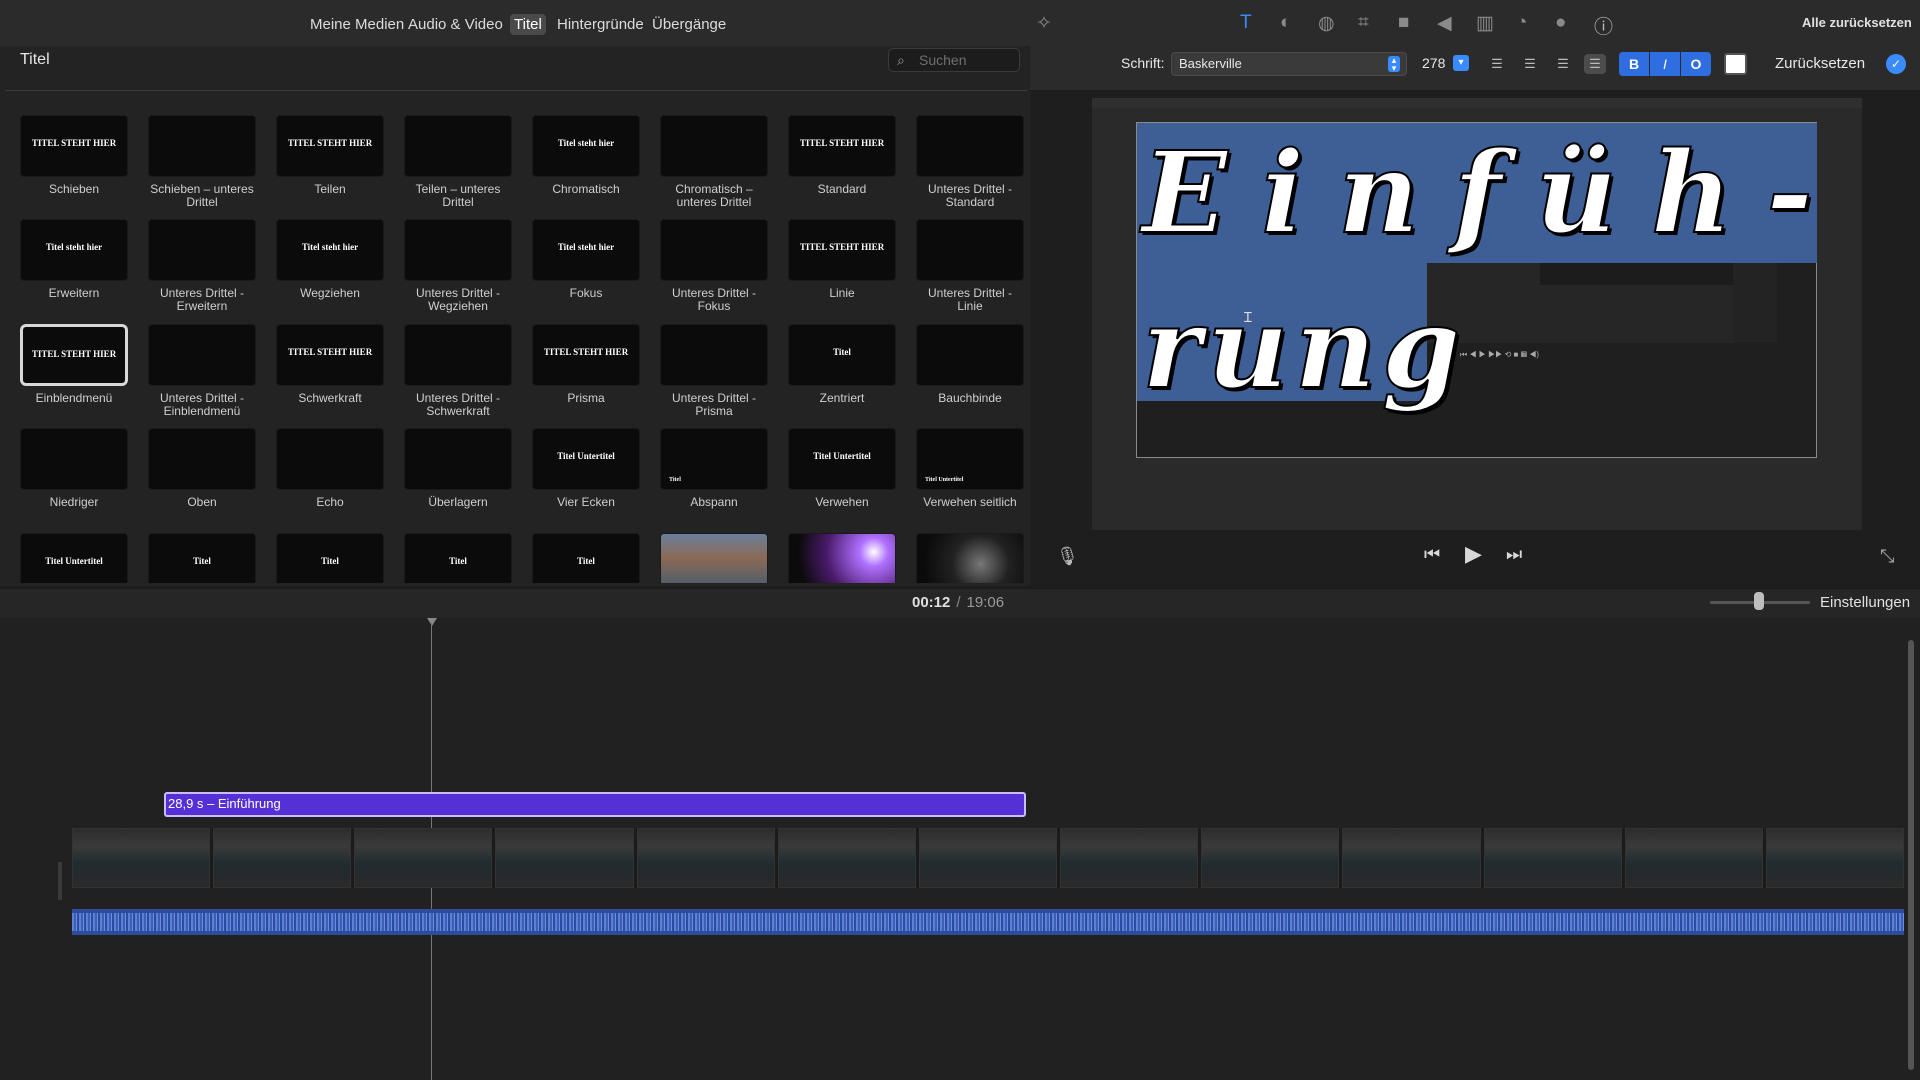 This screenshot has width=1920, height=1080. Describe the element at coordinates (1289, 64) in the screenshot. I see `font-select: Baskerville ▴ ▾` at that location.